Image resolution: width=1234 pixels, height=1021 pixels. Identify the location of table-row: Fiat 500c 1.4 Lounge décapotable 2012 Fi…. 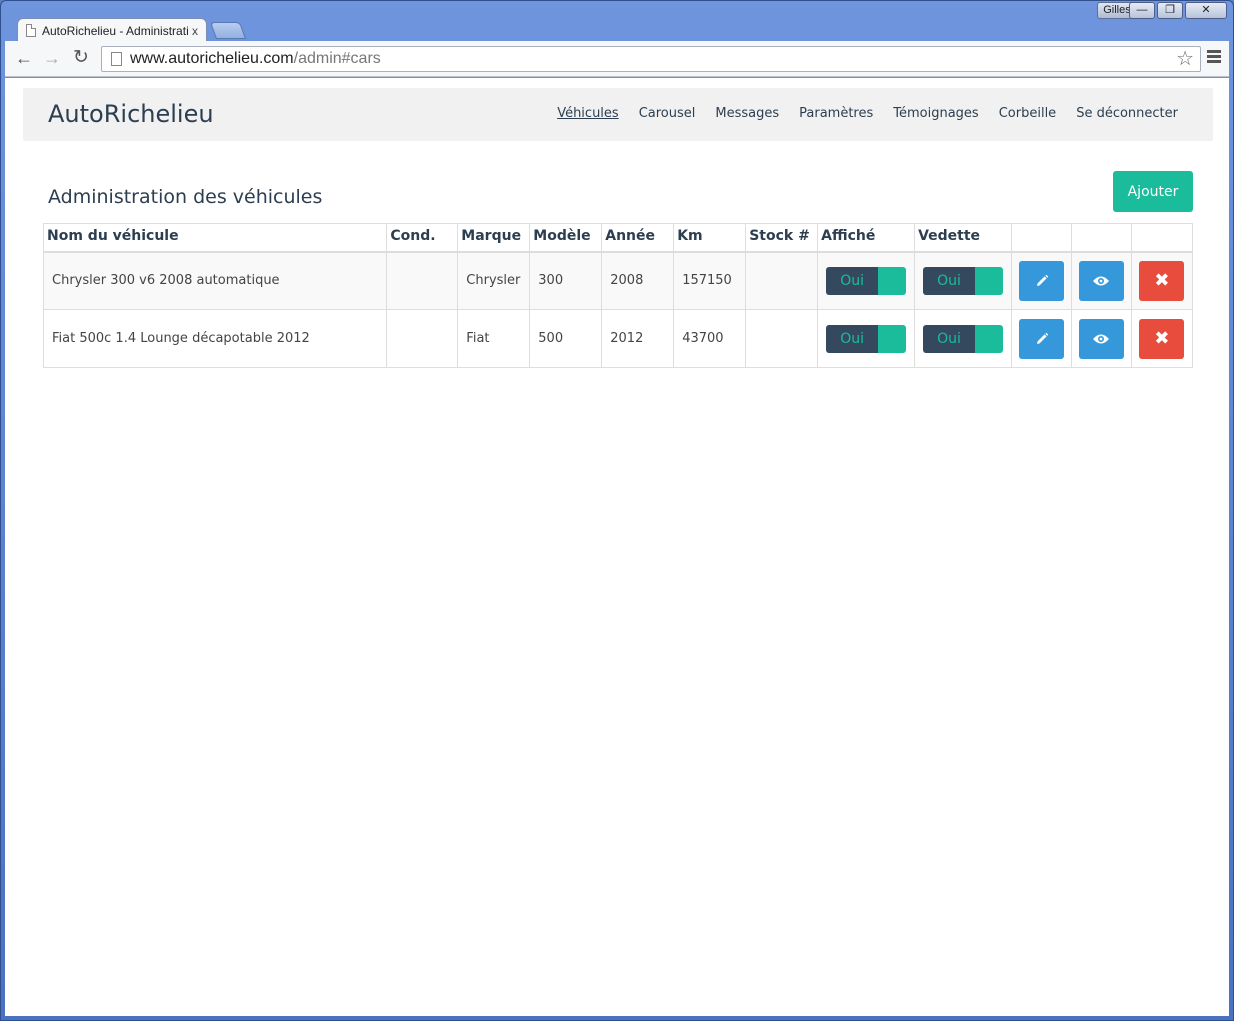
(618, 338).